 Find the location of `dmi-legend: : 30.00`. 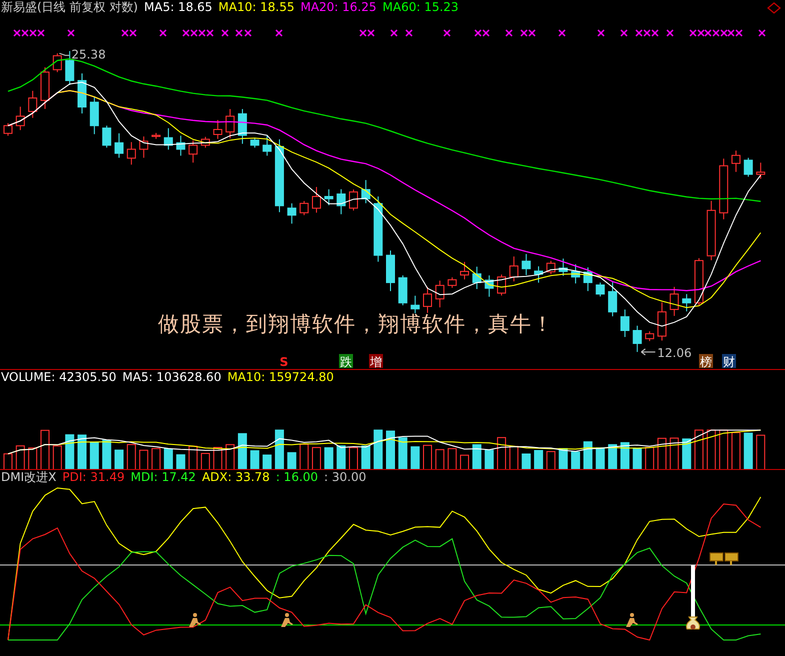

dmi-legend: : 30.00 is located at coordinates (345, 477).